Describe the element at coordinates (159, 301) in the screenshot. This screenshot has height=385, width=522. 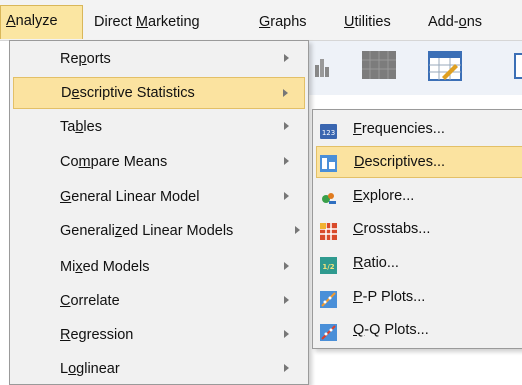
I see `menu-item-correlate: Correlate` at that location.